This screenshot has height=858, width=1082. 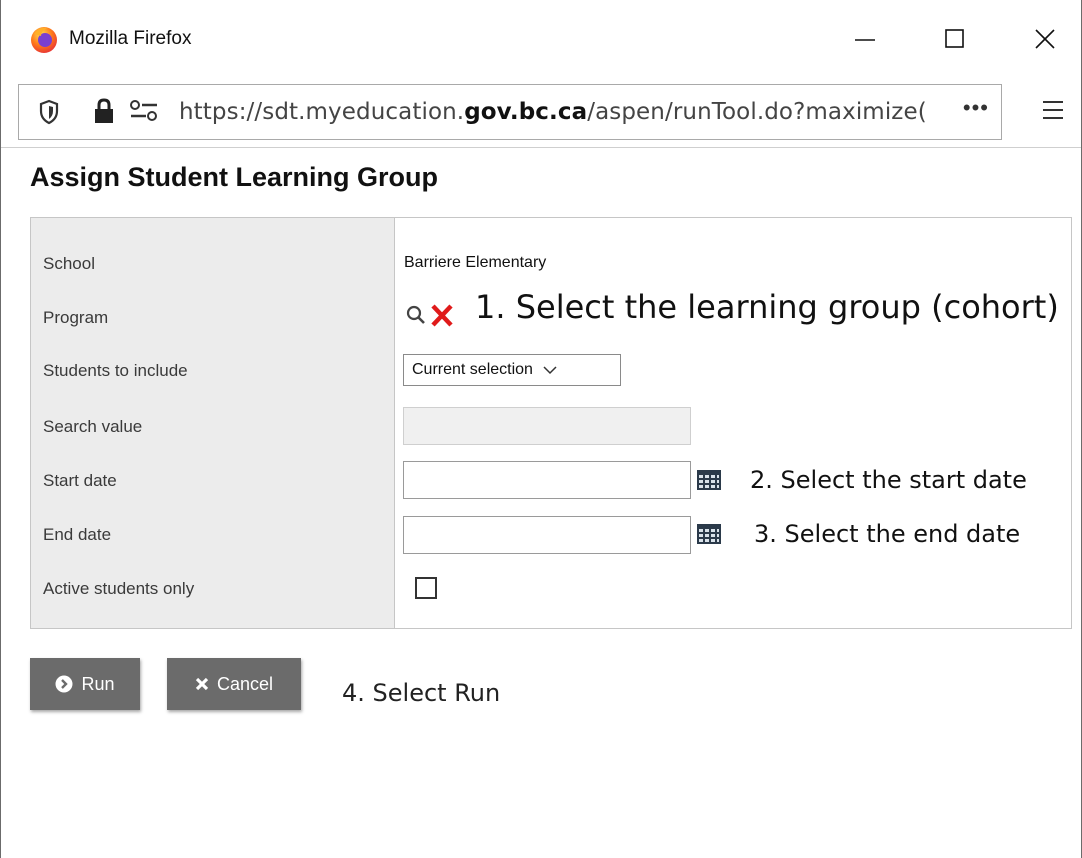 I want to click on end-date-input, so click(x=547, y=535).